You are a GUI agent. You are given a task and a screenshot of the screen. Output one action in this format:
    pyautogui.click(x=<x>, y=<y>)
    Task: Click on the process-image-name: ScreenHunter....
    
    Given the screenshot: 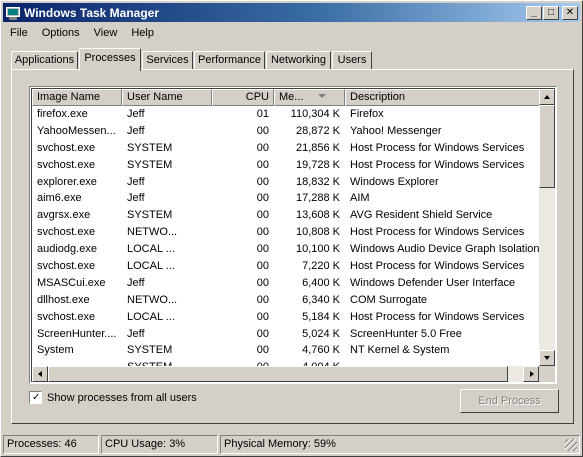 What is the action you would take?
    pyautogui.click(x=77, y=333)
    